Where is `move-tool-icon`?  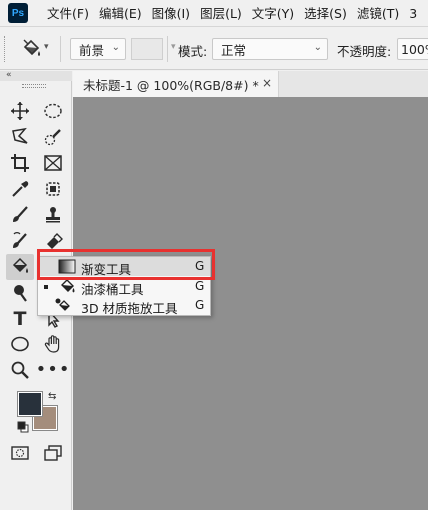 move-tool-icon is located at coordinates (20, 111).